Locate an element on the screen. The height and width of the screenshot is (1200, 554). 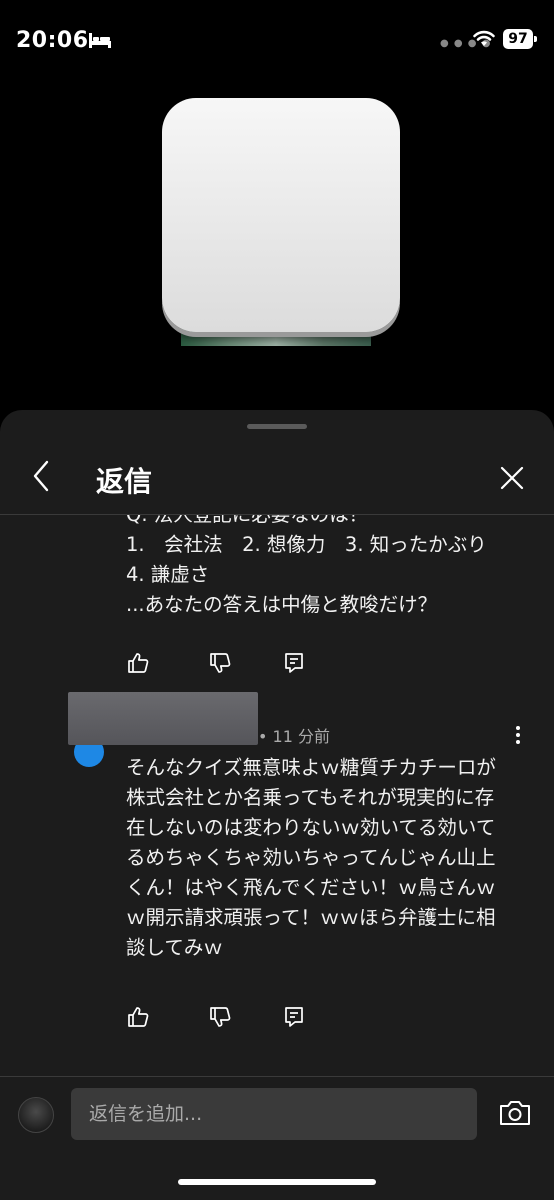
redacted-username is located at coordinates (163, 718).